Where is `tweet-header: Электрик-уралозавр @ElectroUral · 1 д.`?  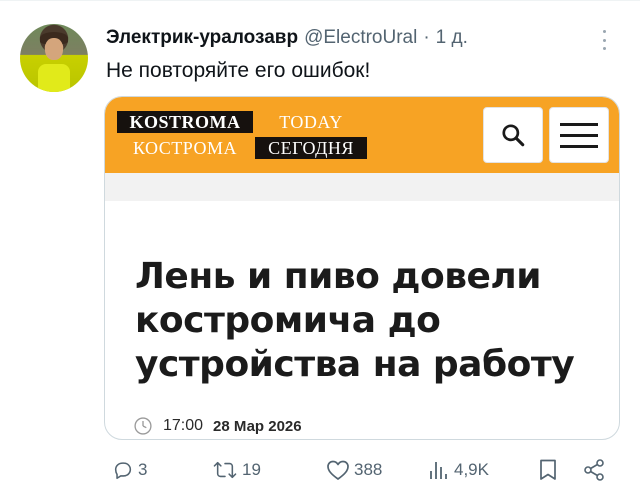
tweet-header: Электрик-уралозавр @ElectroUral · 1 д. is located at coordinates (287, 38).